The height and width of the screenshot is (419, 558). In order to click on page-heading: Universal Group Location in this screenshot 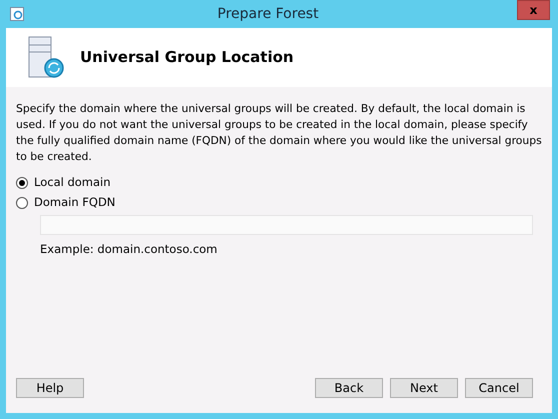, I will do `click(187, 57)`.